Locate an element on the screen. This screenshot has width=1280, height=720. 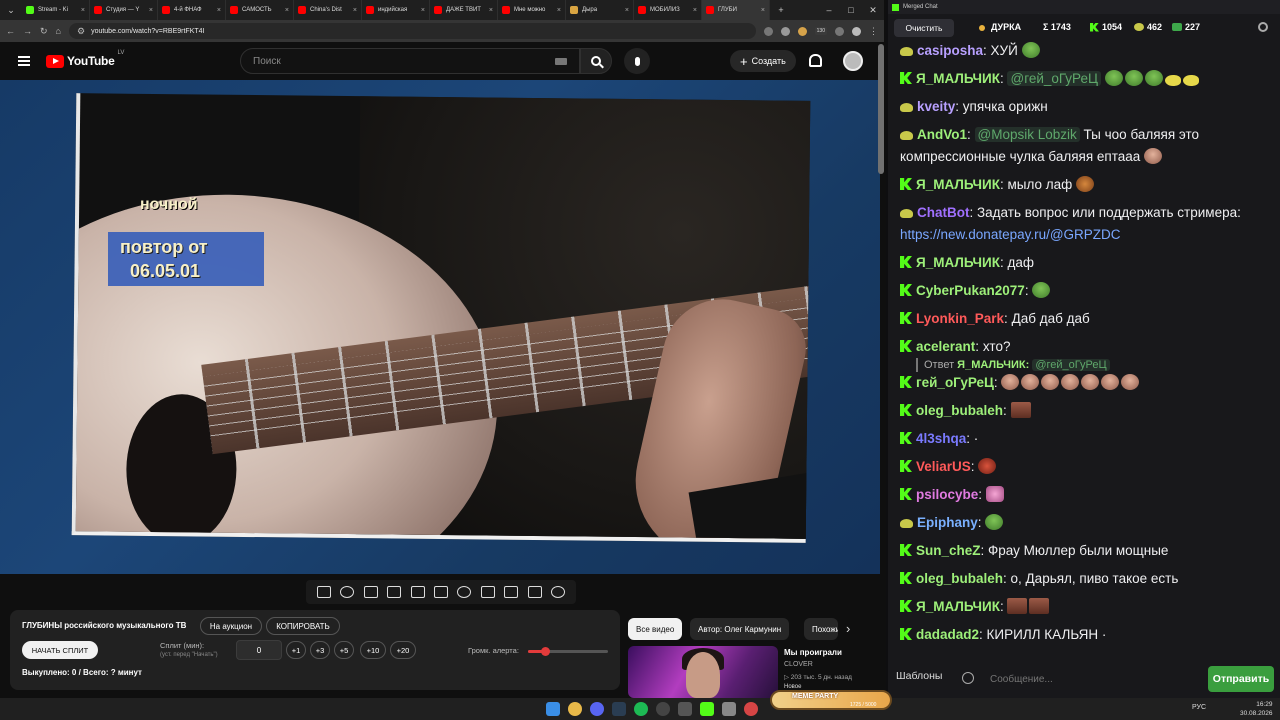
browser-tab: САМОСТЬ × is located at coordinates (260, 10).